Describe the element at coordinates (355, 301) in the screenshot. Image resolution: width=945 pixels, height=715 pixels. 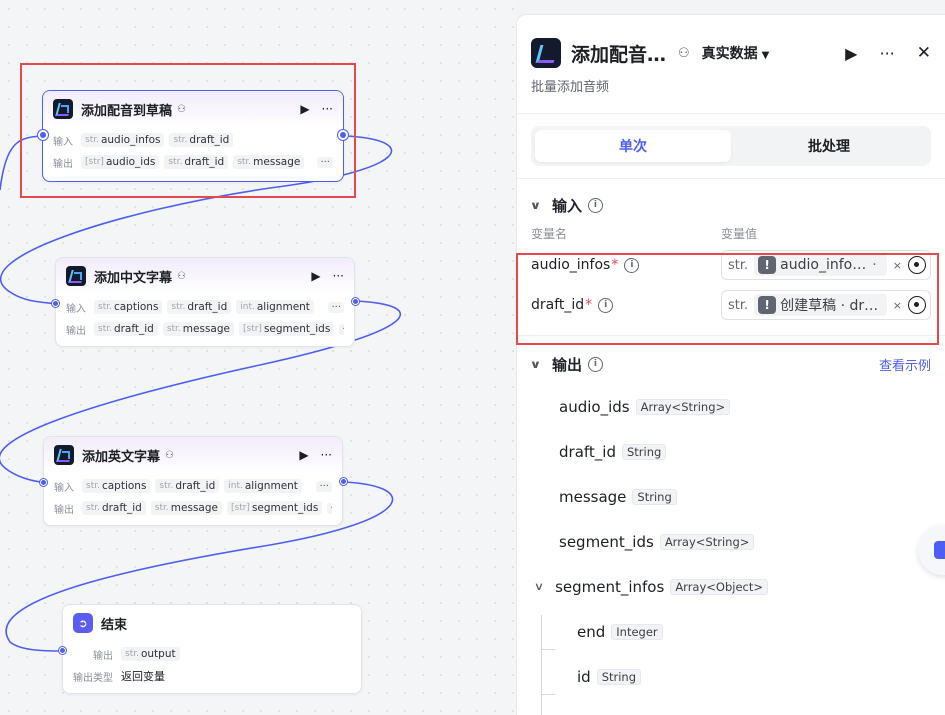
I see `node2-output-port` at that location.